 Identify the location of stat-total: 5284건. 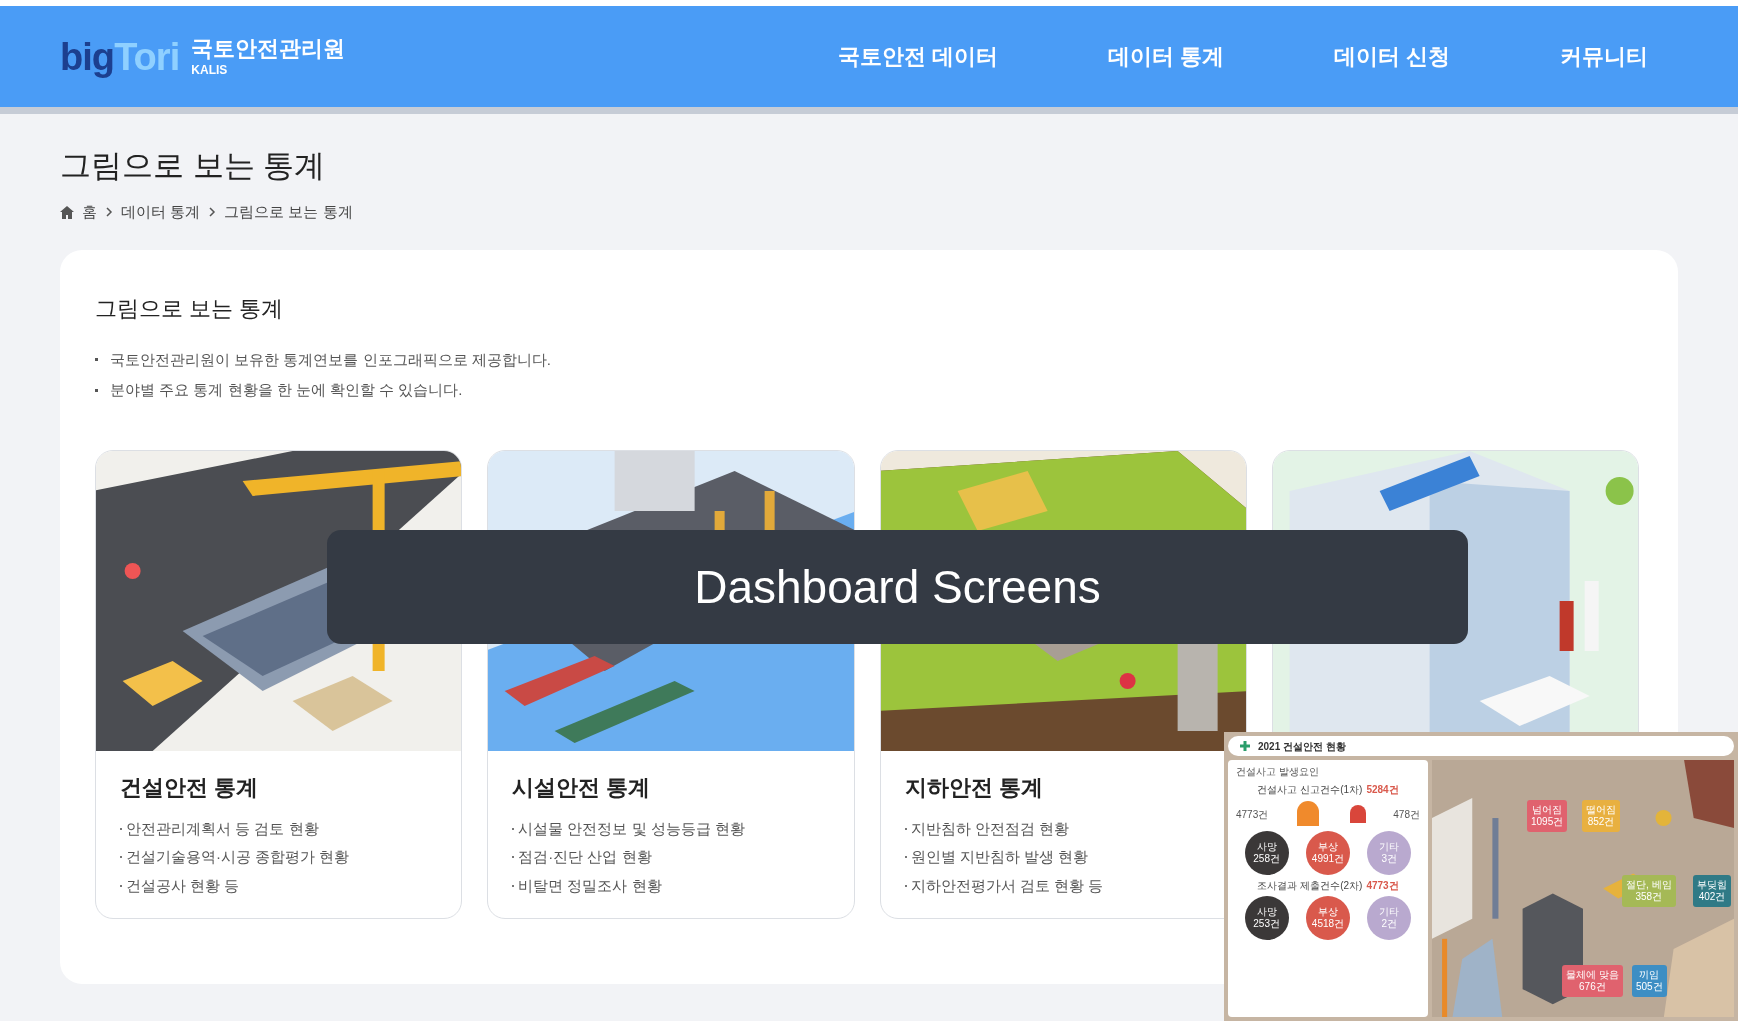
(1382, 790).